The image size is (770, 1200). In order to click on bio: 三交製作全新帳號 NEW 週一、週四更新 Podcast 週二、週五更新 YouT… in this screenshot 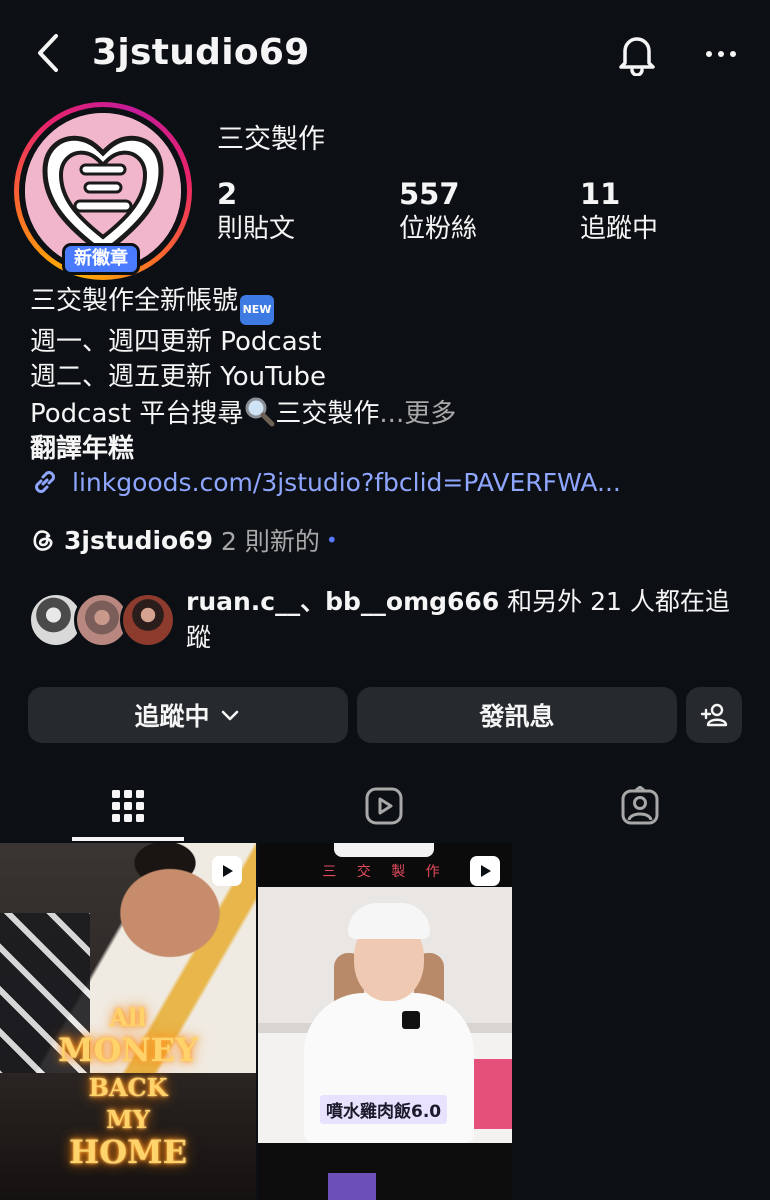, I will do `click(243, 375)`.